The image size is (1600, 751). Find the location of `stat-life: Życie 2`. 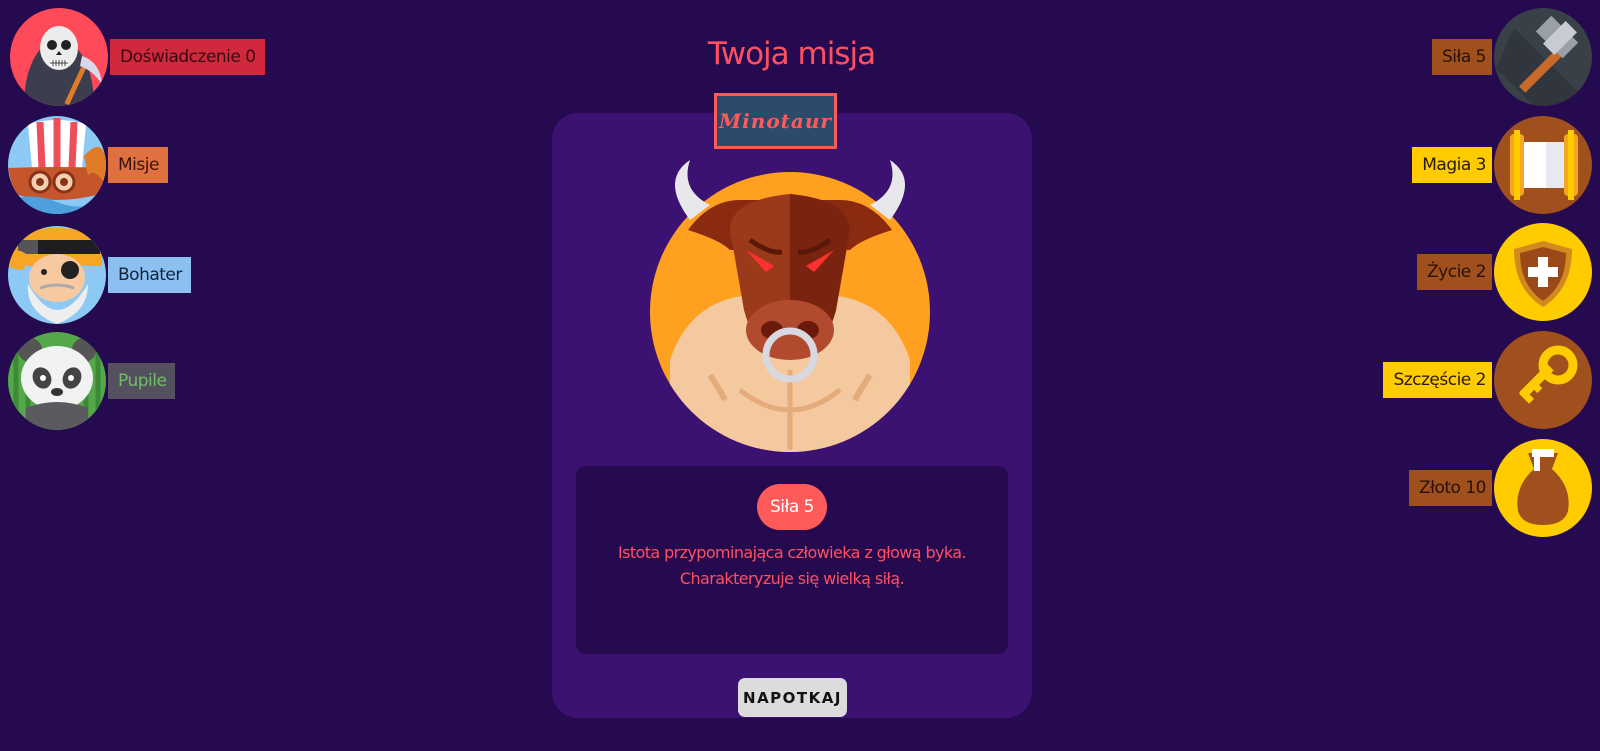

stat-life: Życie 2 is located at coordinates (1492, 273).